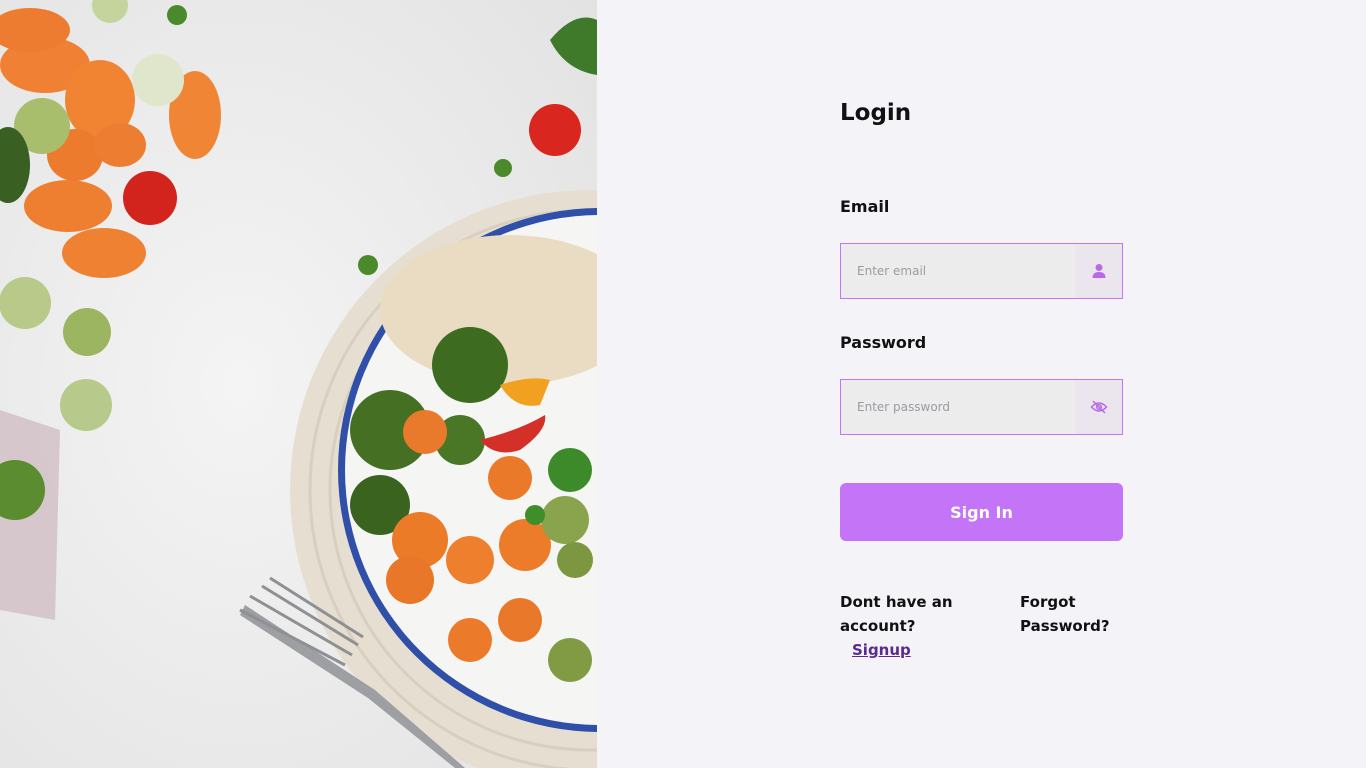 The height and width of the screenshot is (768, 1366). I want to click on email-input, so click(958, 271).